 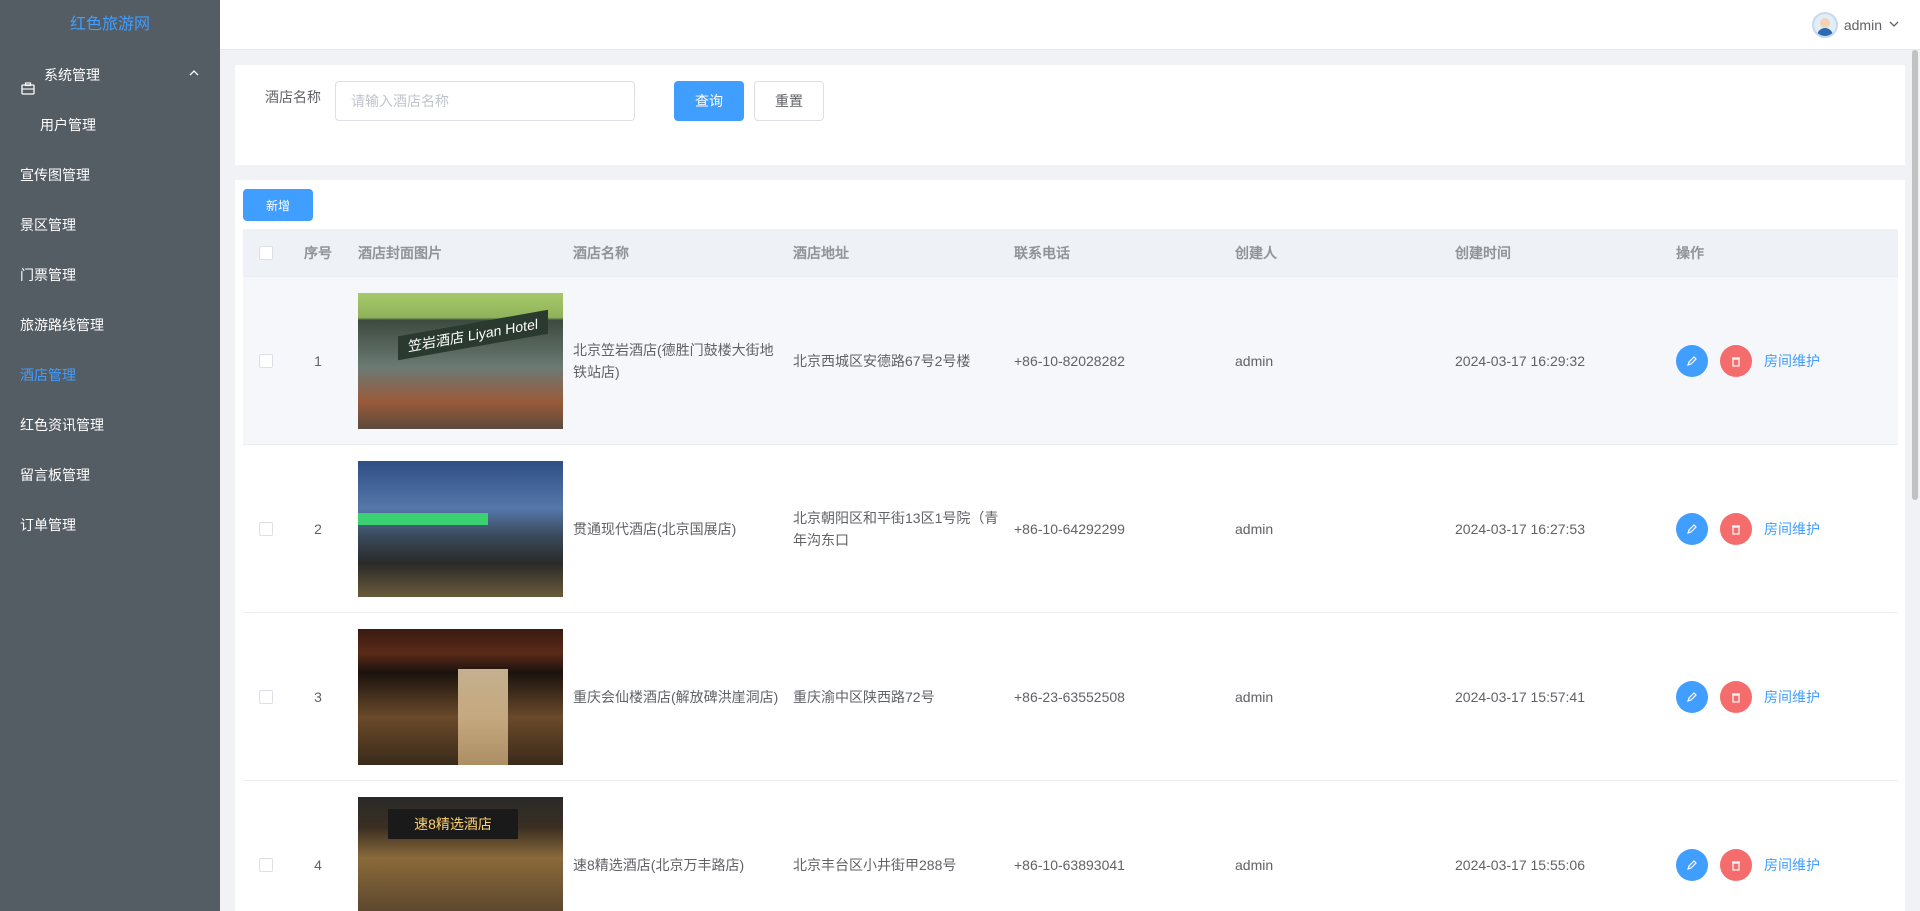 What do you see at coordinates (875, 864) in the screenshot?
I see `hotel-address: 北京丰台区小井街甲288号` at bounding box center [875, 864].